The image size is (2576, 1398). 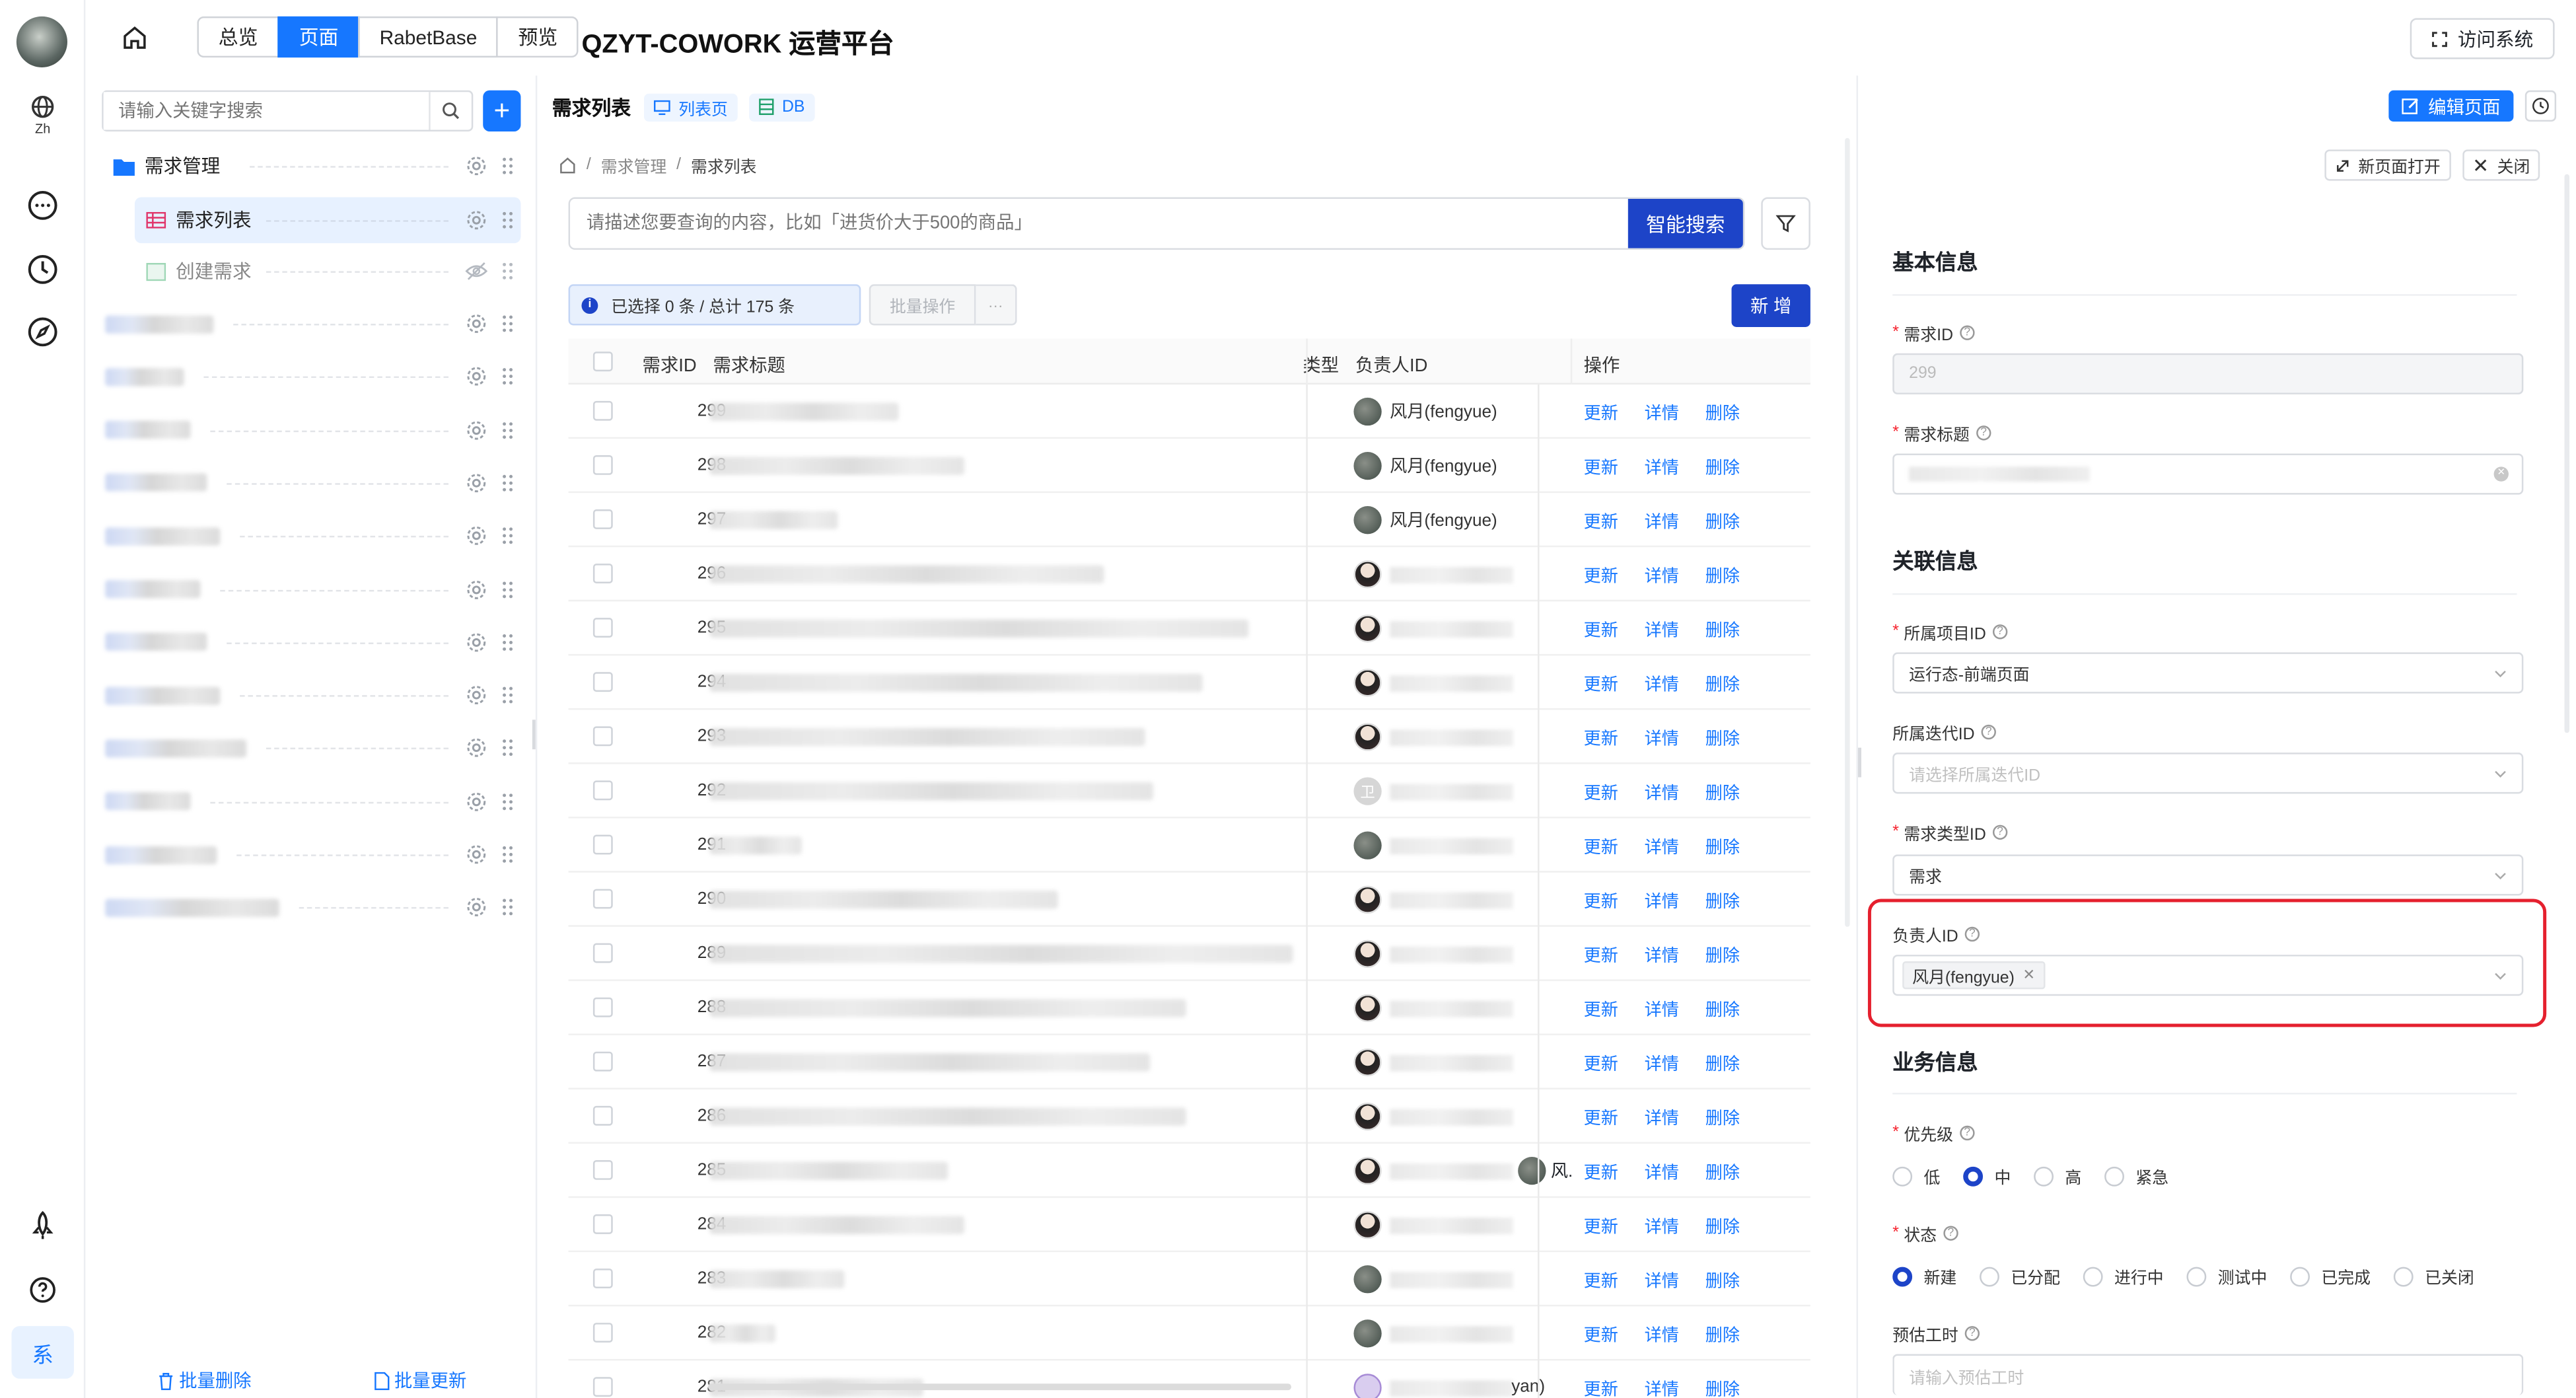 I want to click on eye-off-icon, so click(x=477, y=271).